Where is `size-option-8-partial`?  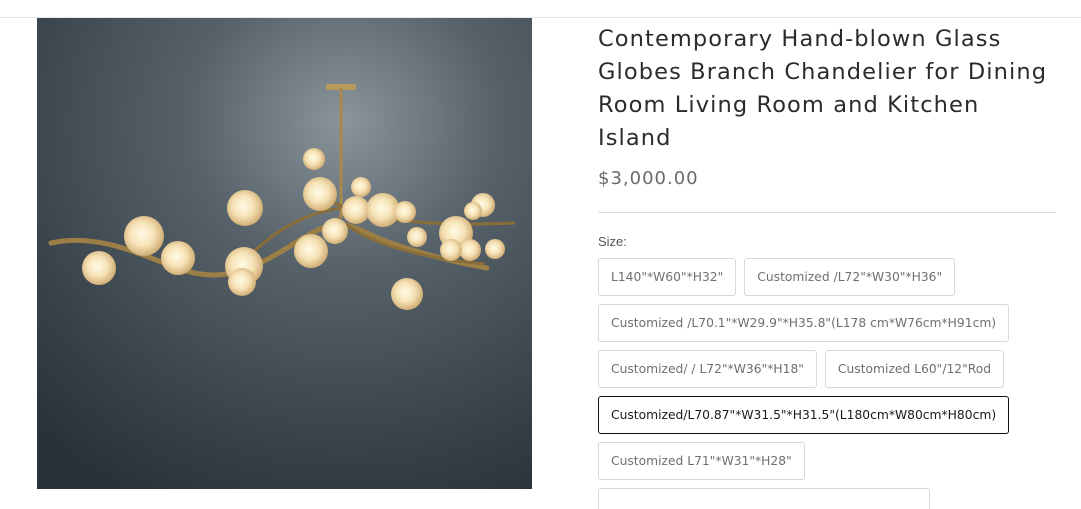 size-option-8-partial is located at coordinates (764, 498).